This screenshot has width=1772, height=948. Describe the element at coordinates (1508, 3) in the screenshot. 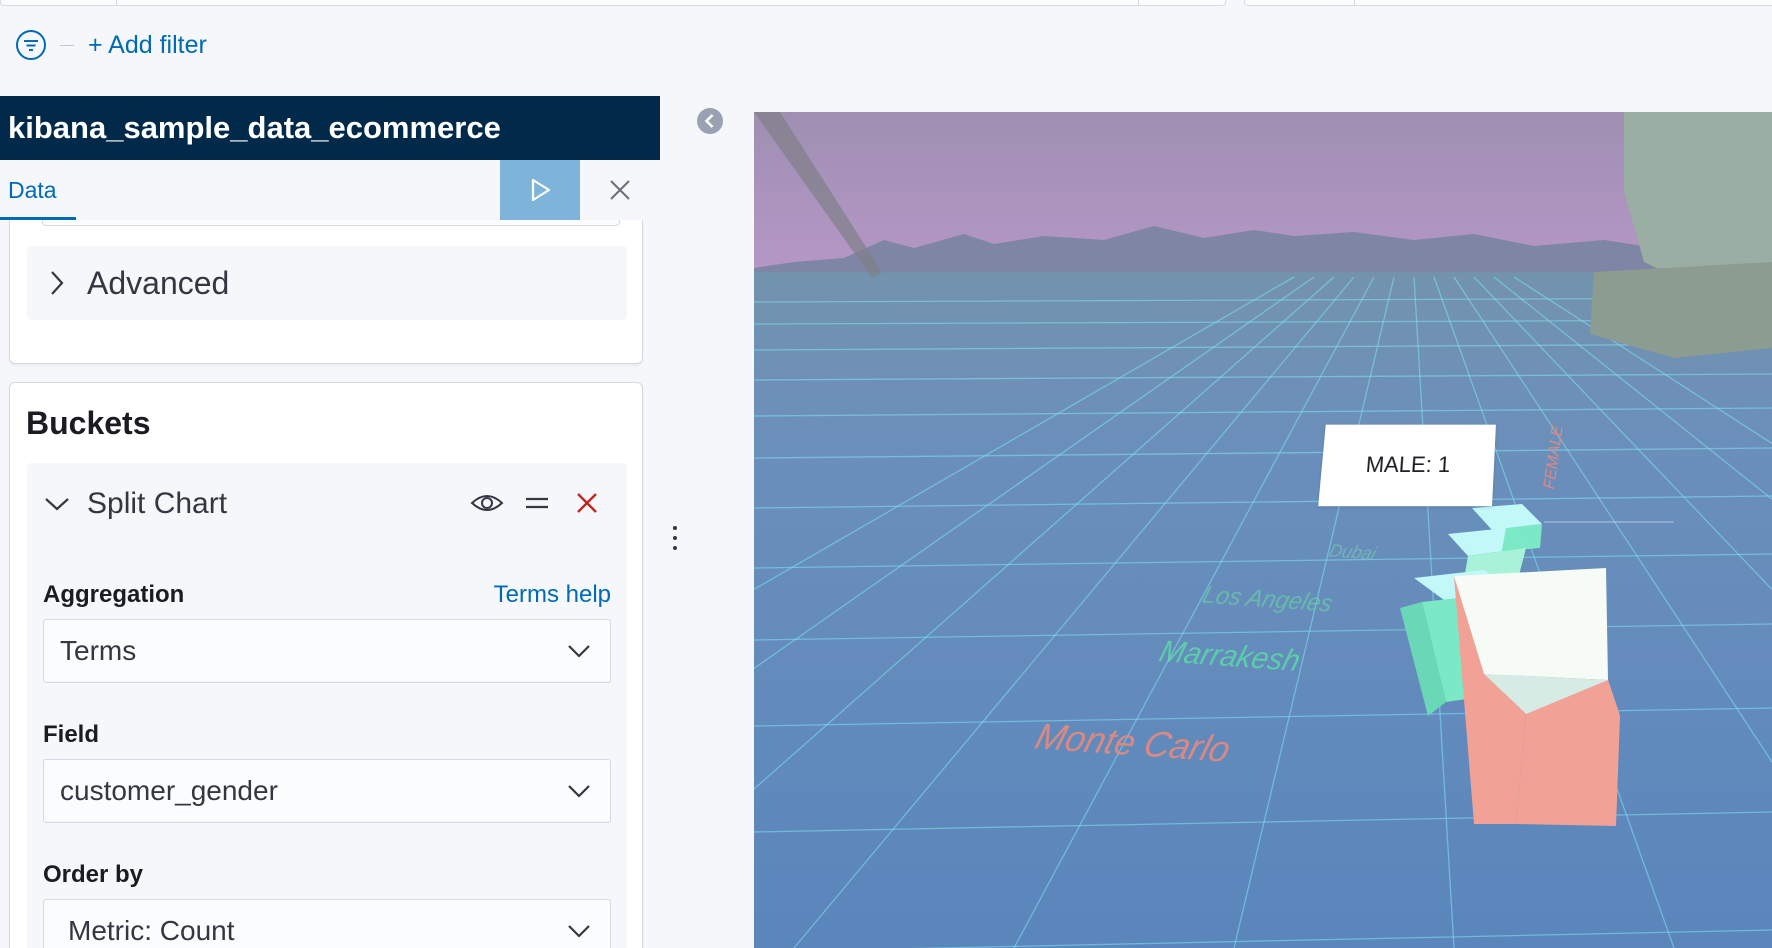

I see `date-picker` at that location.